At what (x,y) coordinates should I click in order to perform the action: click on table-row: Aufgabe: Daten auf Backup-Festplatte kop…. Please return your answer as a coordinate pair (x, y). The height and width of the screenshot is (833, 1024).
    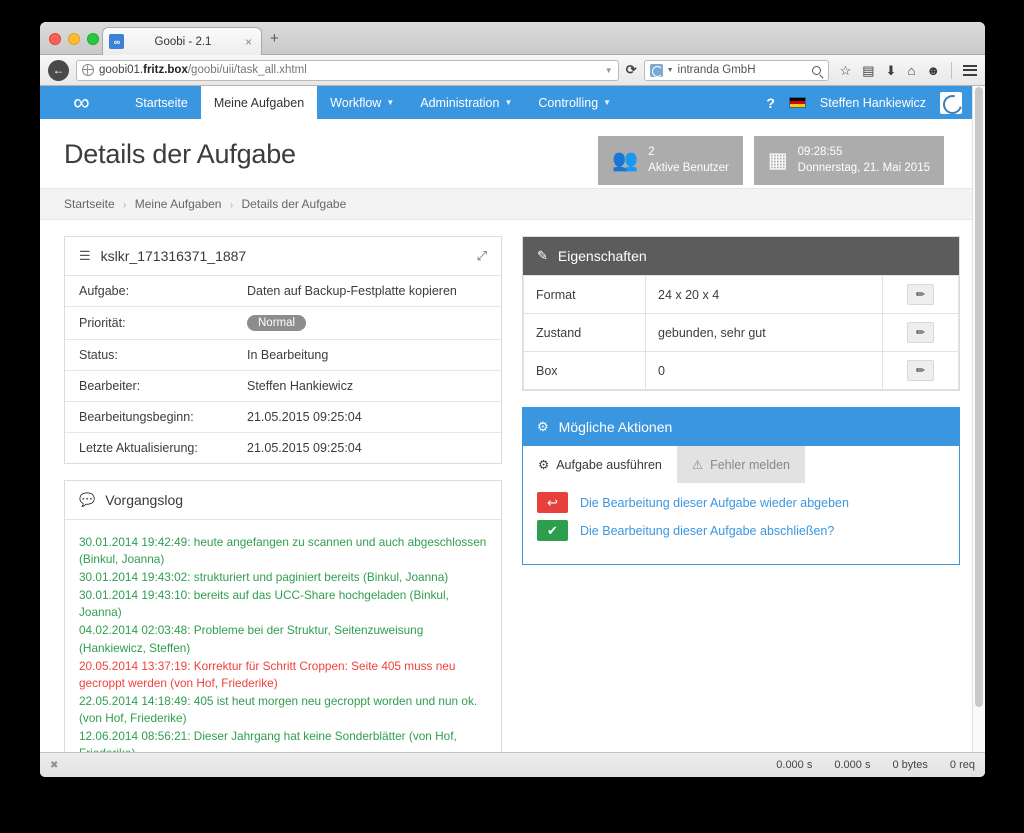
    Looking at the image, I should click on (283, 291).